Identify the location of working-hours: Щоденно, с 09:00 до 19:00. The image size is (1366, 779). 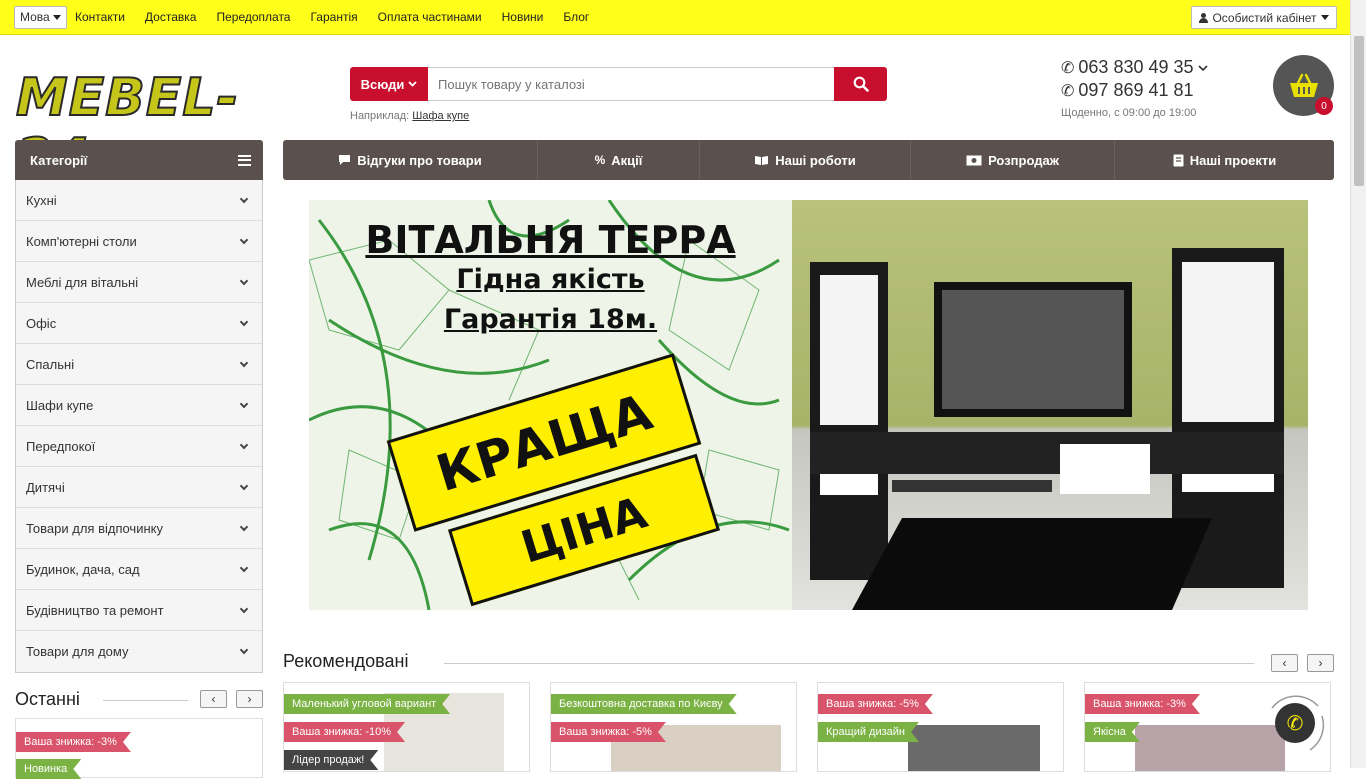
(1129, 113).